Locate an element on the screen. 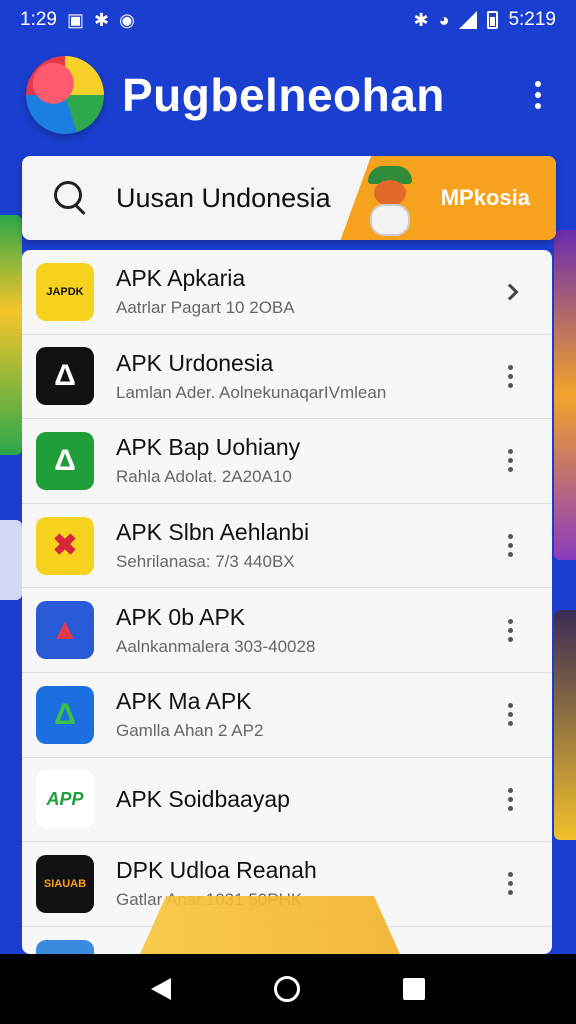 The image size is (576, 1024). item-text: APK Ma APK Gamlla Ahan 2 AP2 is located at coordinates (303, 714).